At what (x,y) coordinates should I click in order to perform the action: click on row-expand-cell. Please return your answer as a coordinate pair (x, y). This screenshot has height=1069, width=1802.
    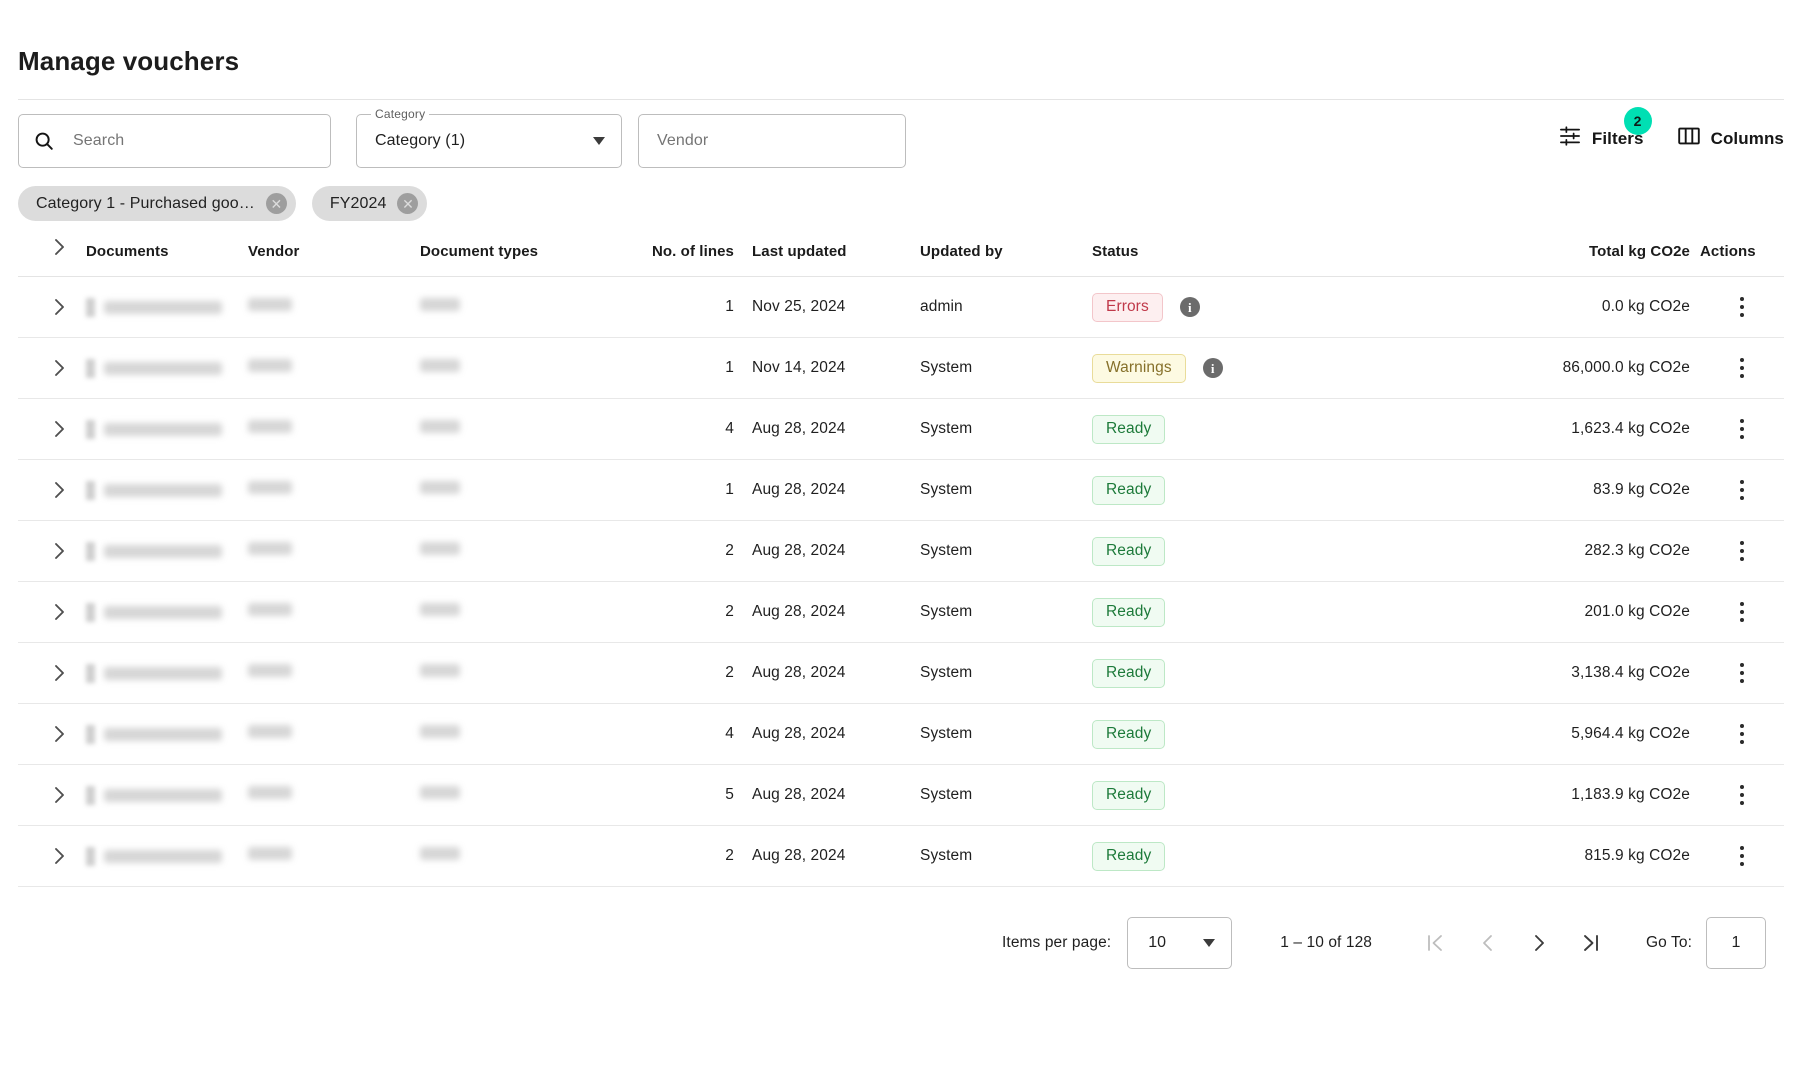
    Looking at the image, I should click on (52, 307).